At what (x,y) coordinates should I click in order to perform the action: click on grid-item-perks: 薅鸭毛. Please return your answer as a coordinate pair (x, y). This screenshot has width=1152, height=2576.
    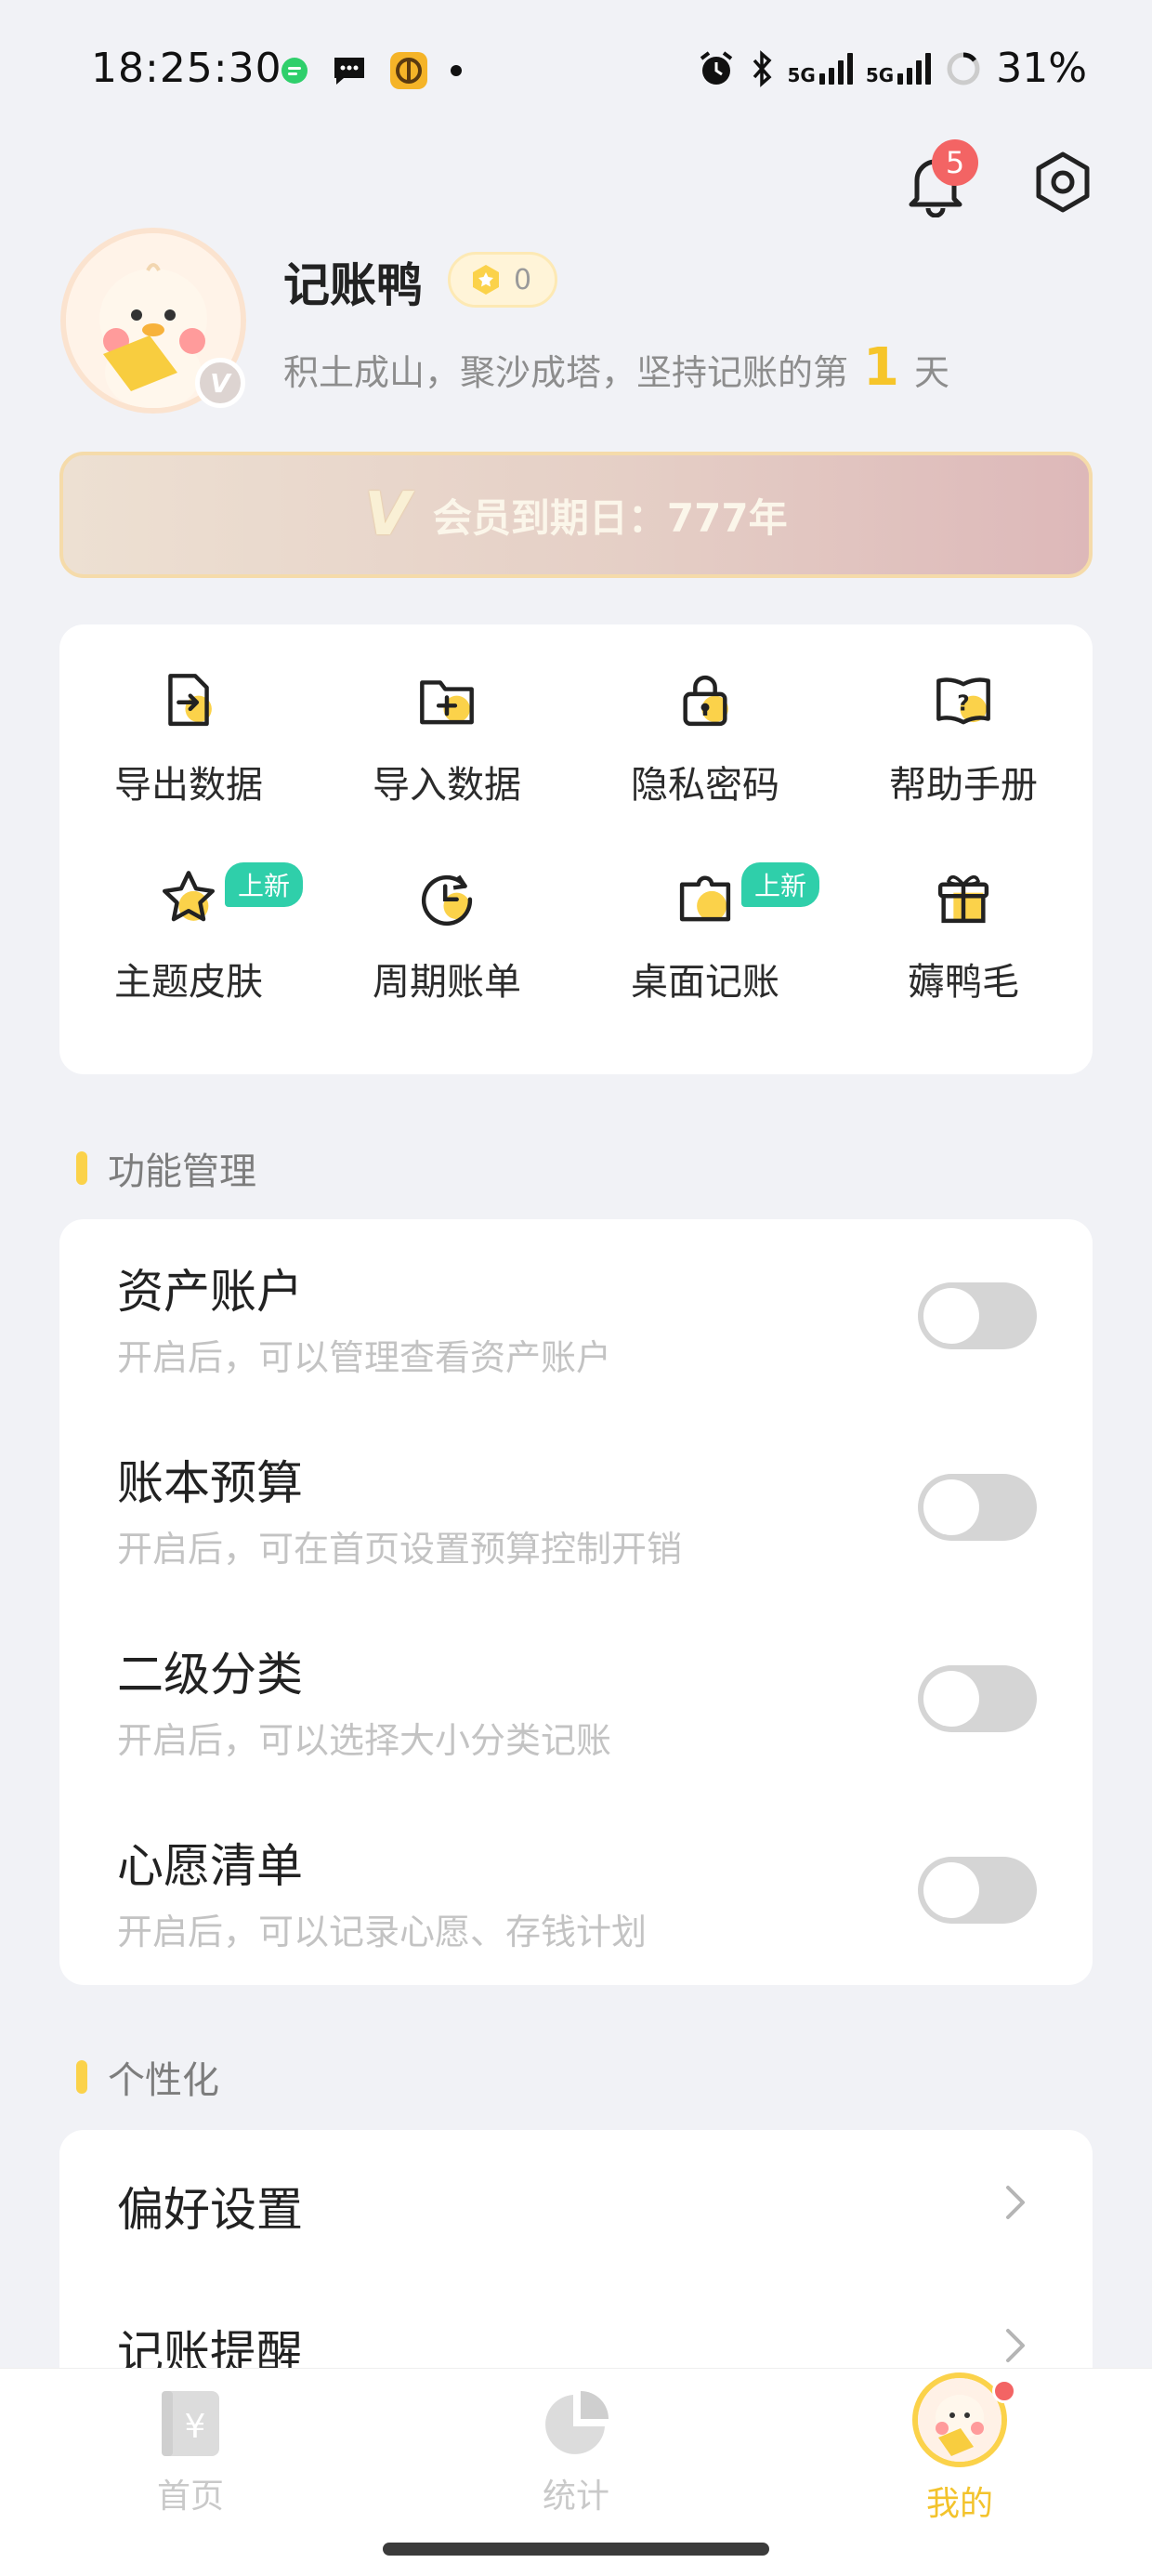
    Looking at the image, I should click on (963, 936).